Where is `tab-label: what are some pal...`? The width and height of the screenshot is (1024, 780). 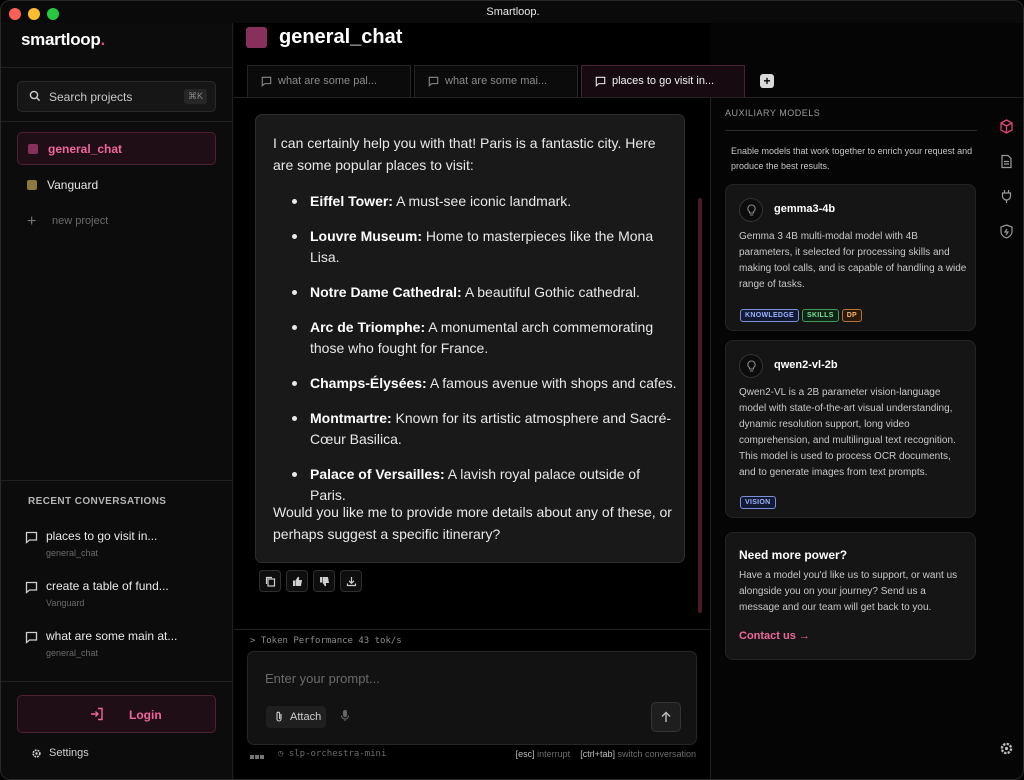 tab-label: what are some pal... is located at coordinates (328, 81).